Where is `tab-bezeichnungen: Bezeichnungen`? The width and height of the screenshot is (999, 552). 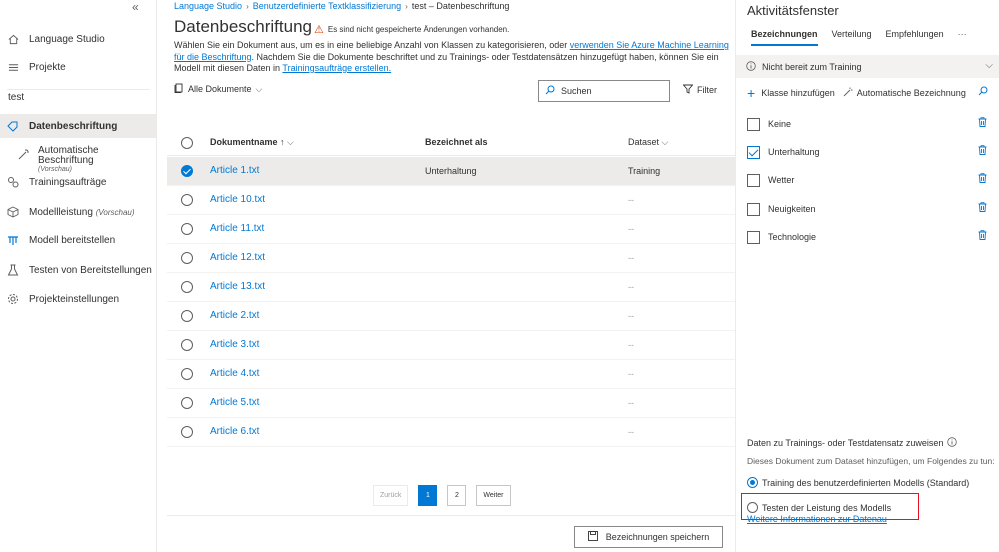 tab-bezeichnungen: Bezeichnungen is located at coordinates (784, 37).